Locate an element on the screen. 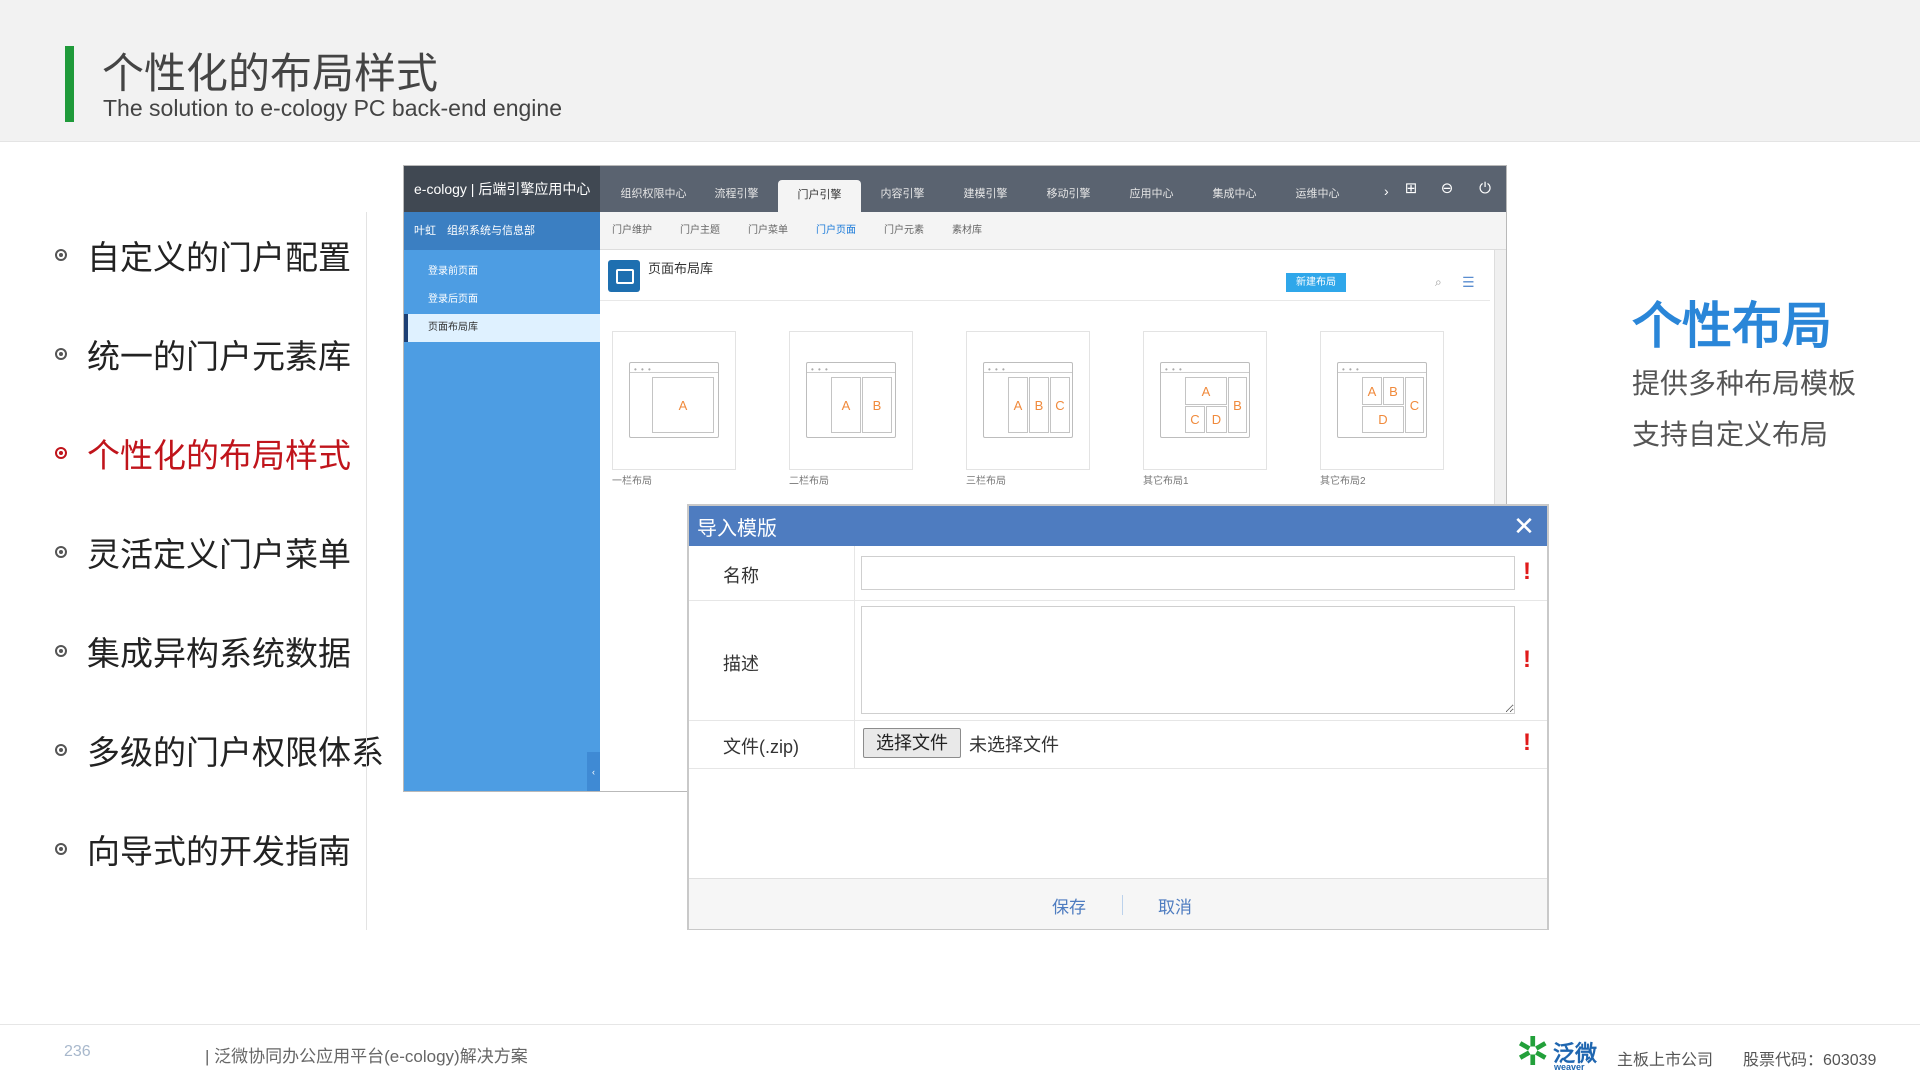 This screenshot has width=1920, height=1080. feature-label: 向导式的开发指南 is located at coordinates (219, 851).